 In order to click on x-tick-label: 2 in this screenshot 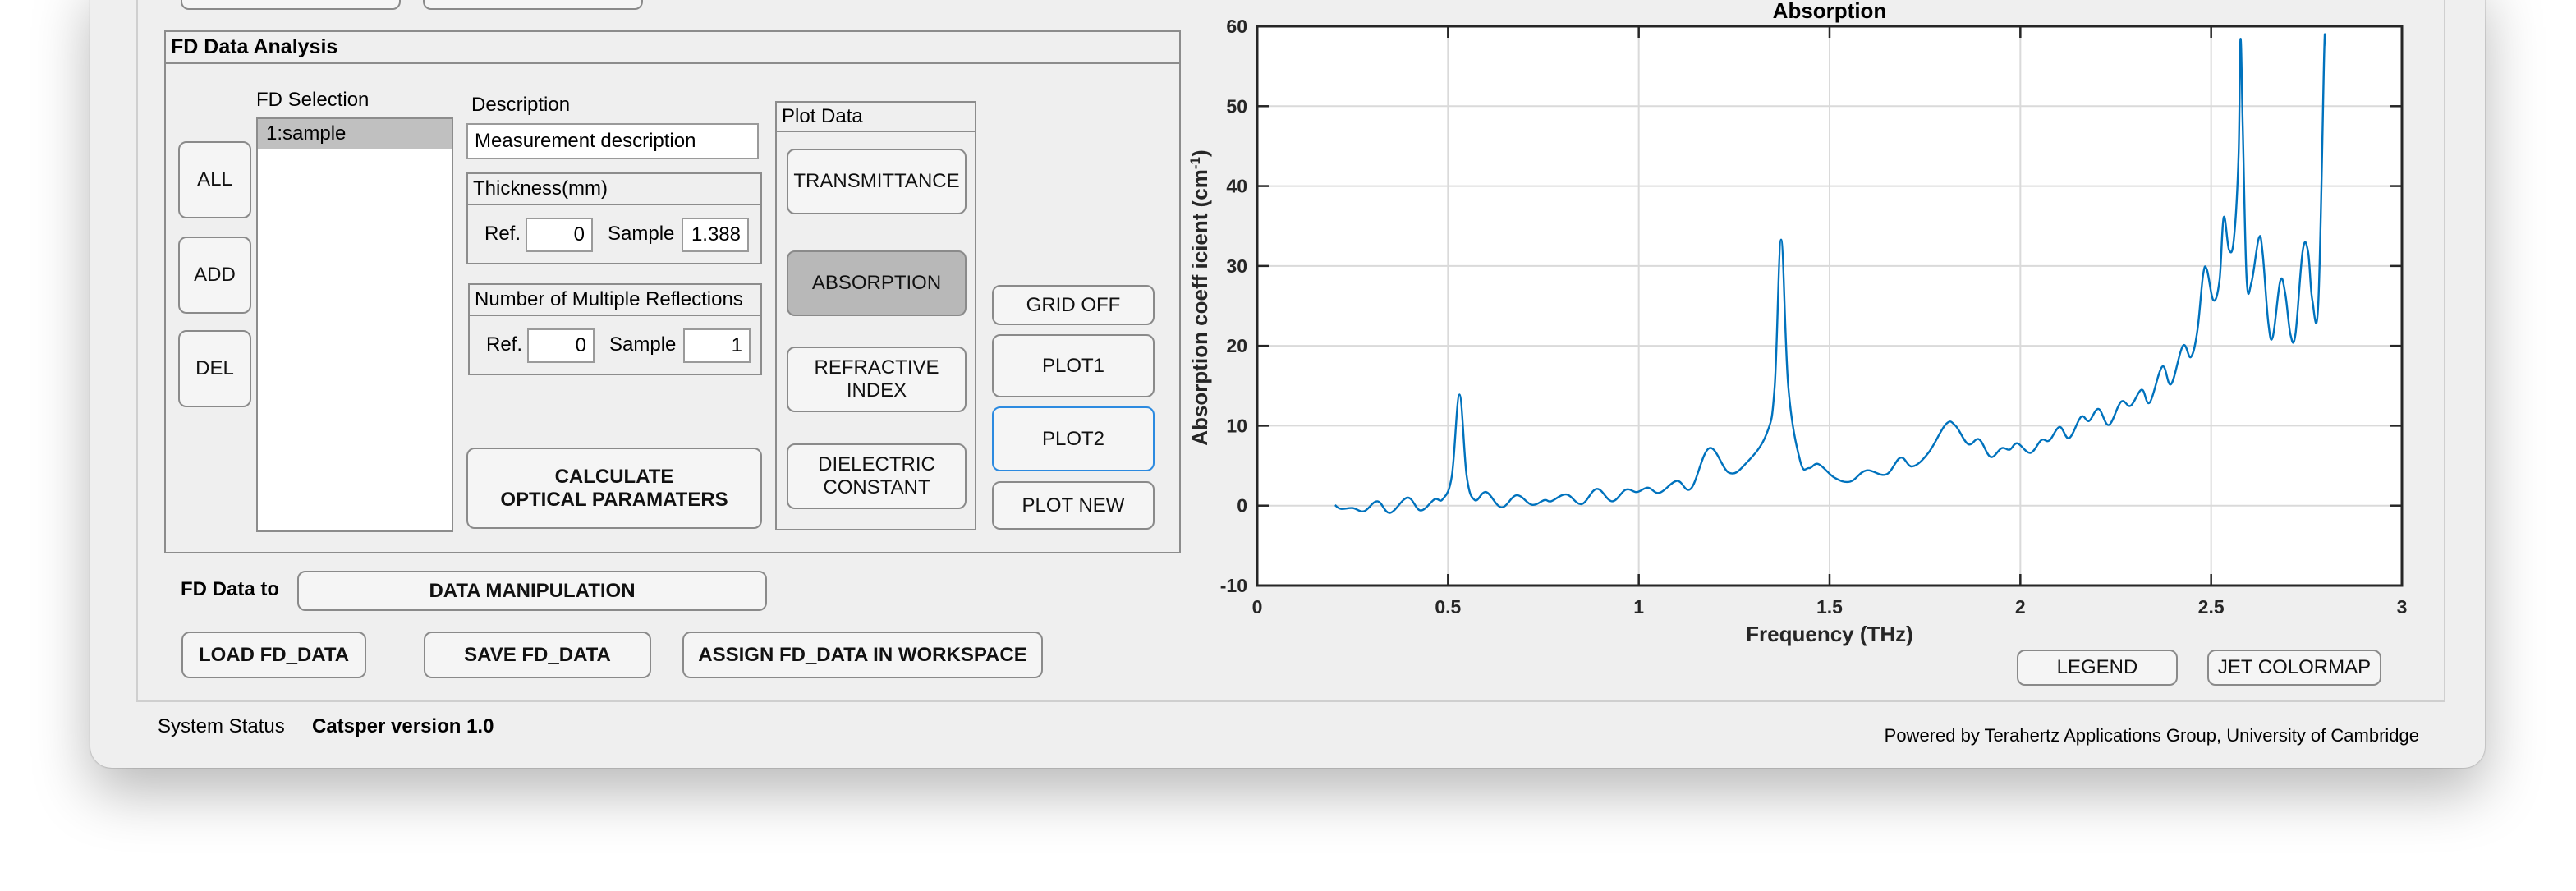, I will do `click(2020, 607)`.